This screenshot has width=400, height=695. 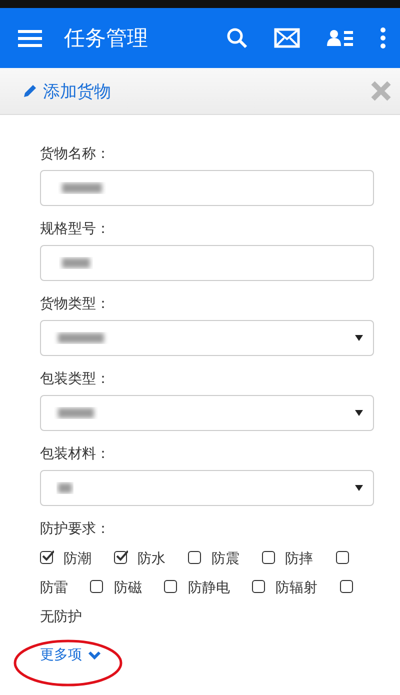 I want to click on field-label: 防护要求：, so click(x=75, y=529).